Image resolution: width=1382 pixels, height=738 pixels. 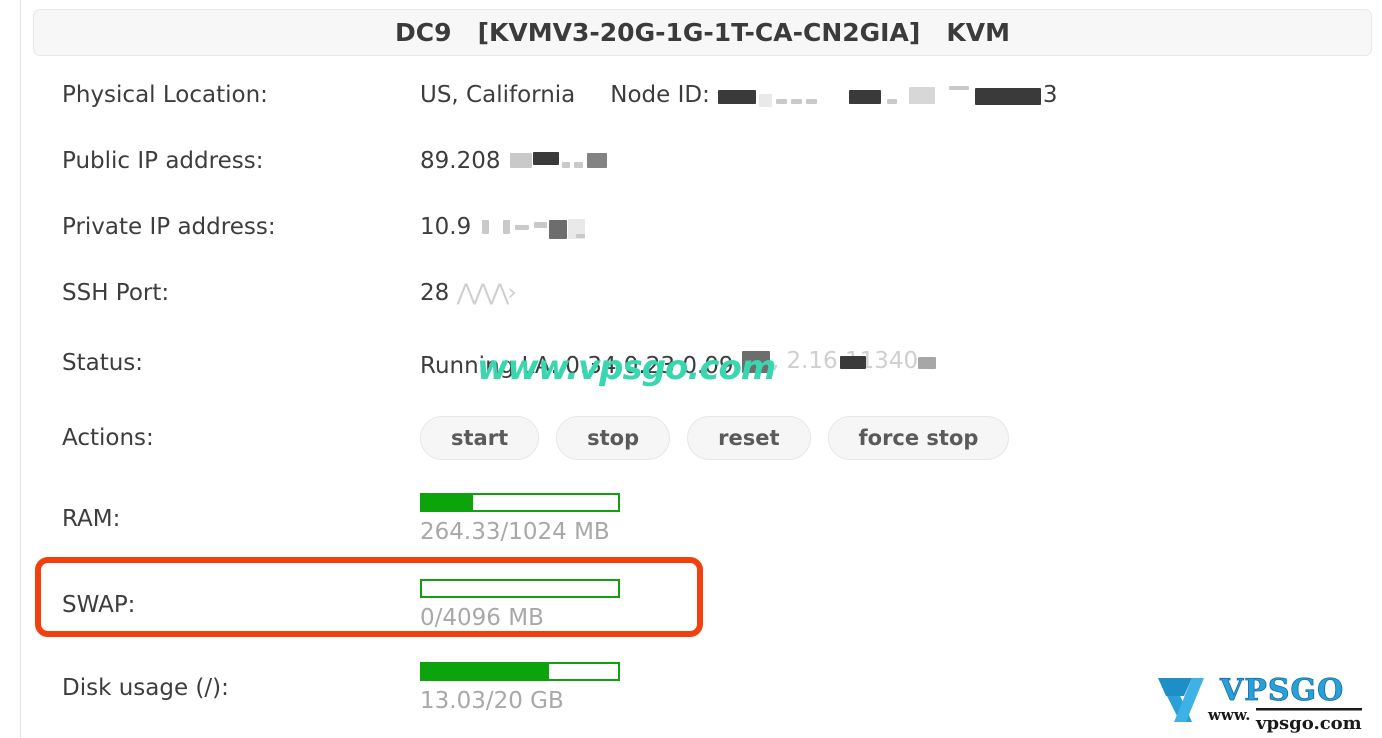 I want to click on public-ip-redaction, so click(x=558, y=159).